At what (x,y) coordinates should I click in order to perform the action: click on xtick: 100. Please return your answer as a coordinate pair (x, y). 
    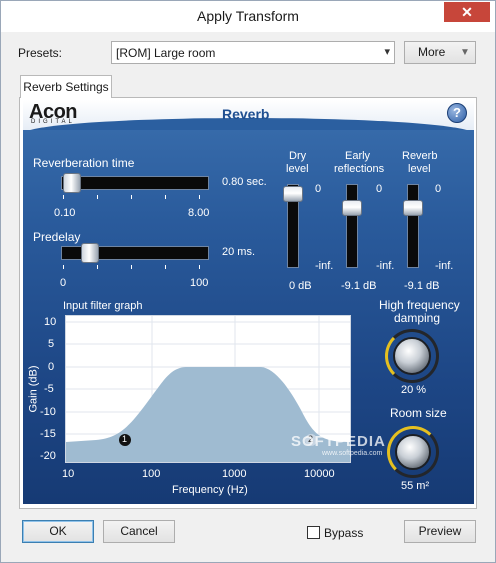
    Looking at the image, I should click on (151, 474).